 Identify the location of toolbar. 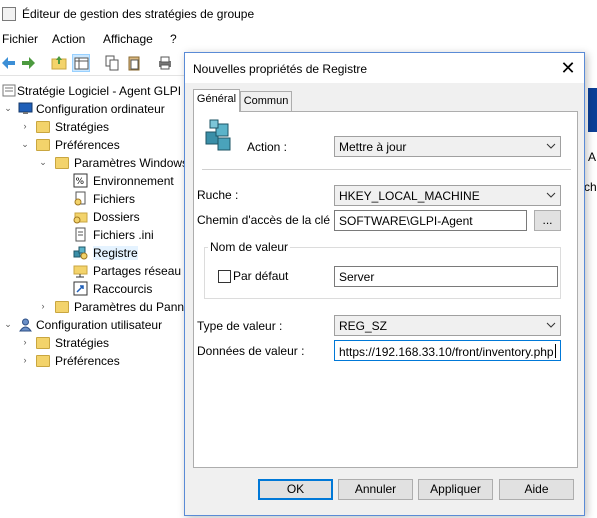
(95, 63).